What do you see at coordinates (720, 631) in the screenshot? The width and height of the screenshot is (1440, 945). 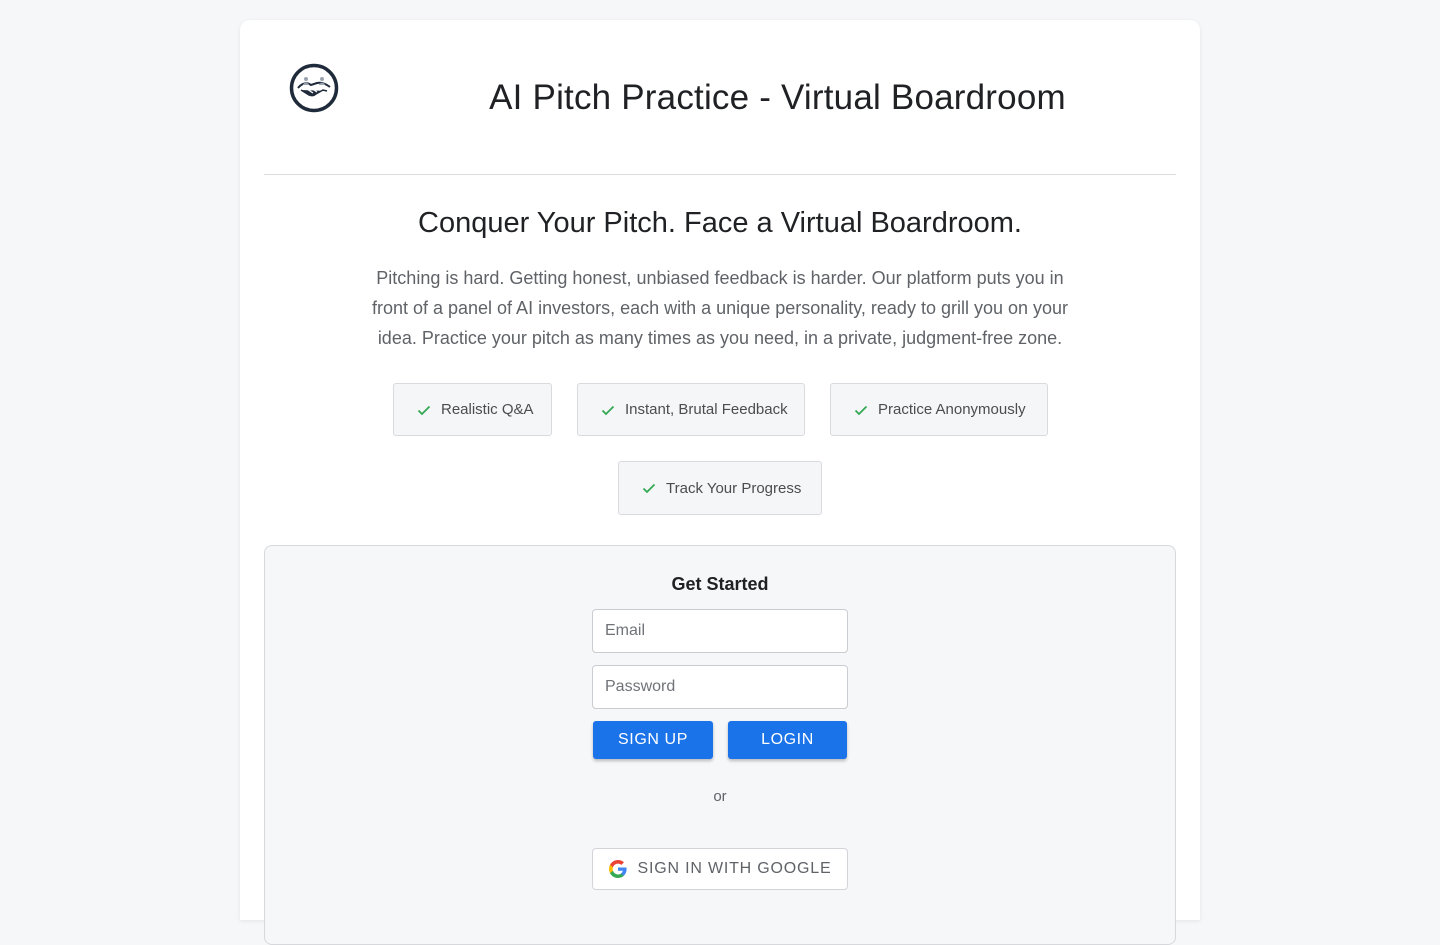 I see `email-field` at bounding box center [720, 631].